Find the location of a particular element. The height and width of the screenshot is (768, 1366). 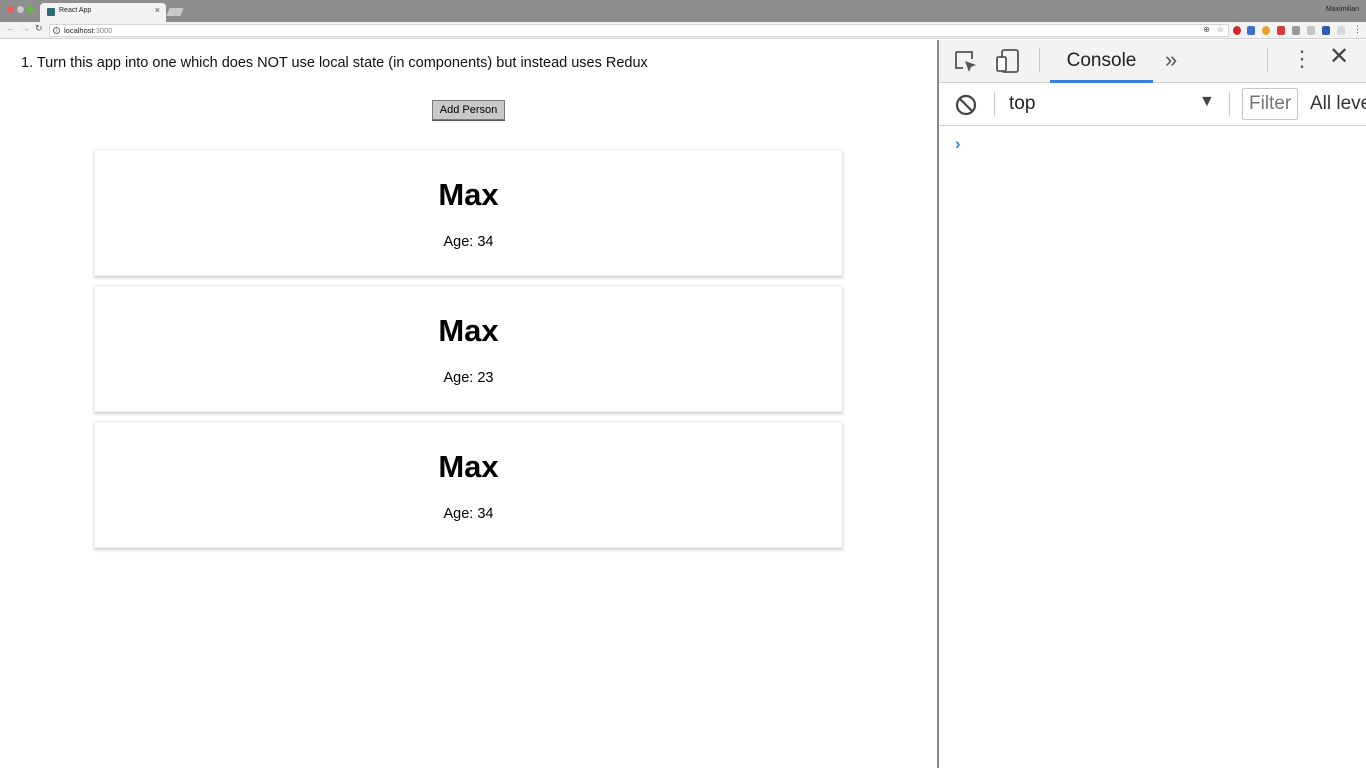

window-maximize-button is located at coordinates (30, 9).